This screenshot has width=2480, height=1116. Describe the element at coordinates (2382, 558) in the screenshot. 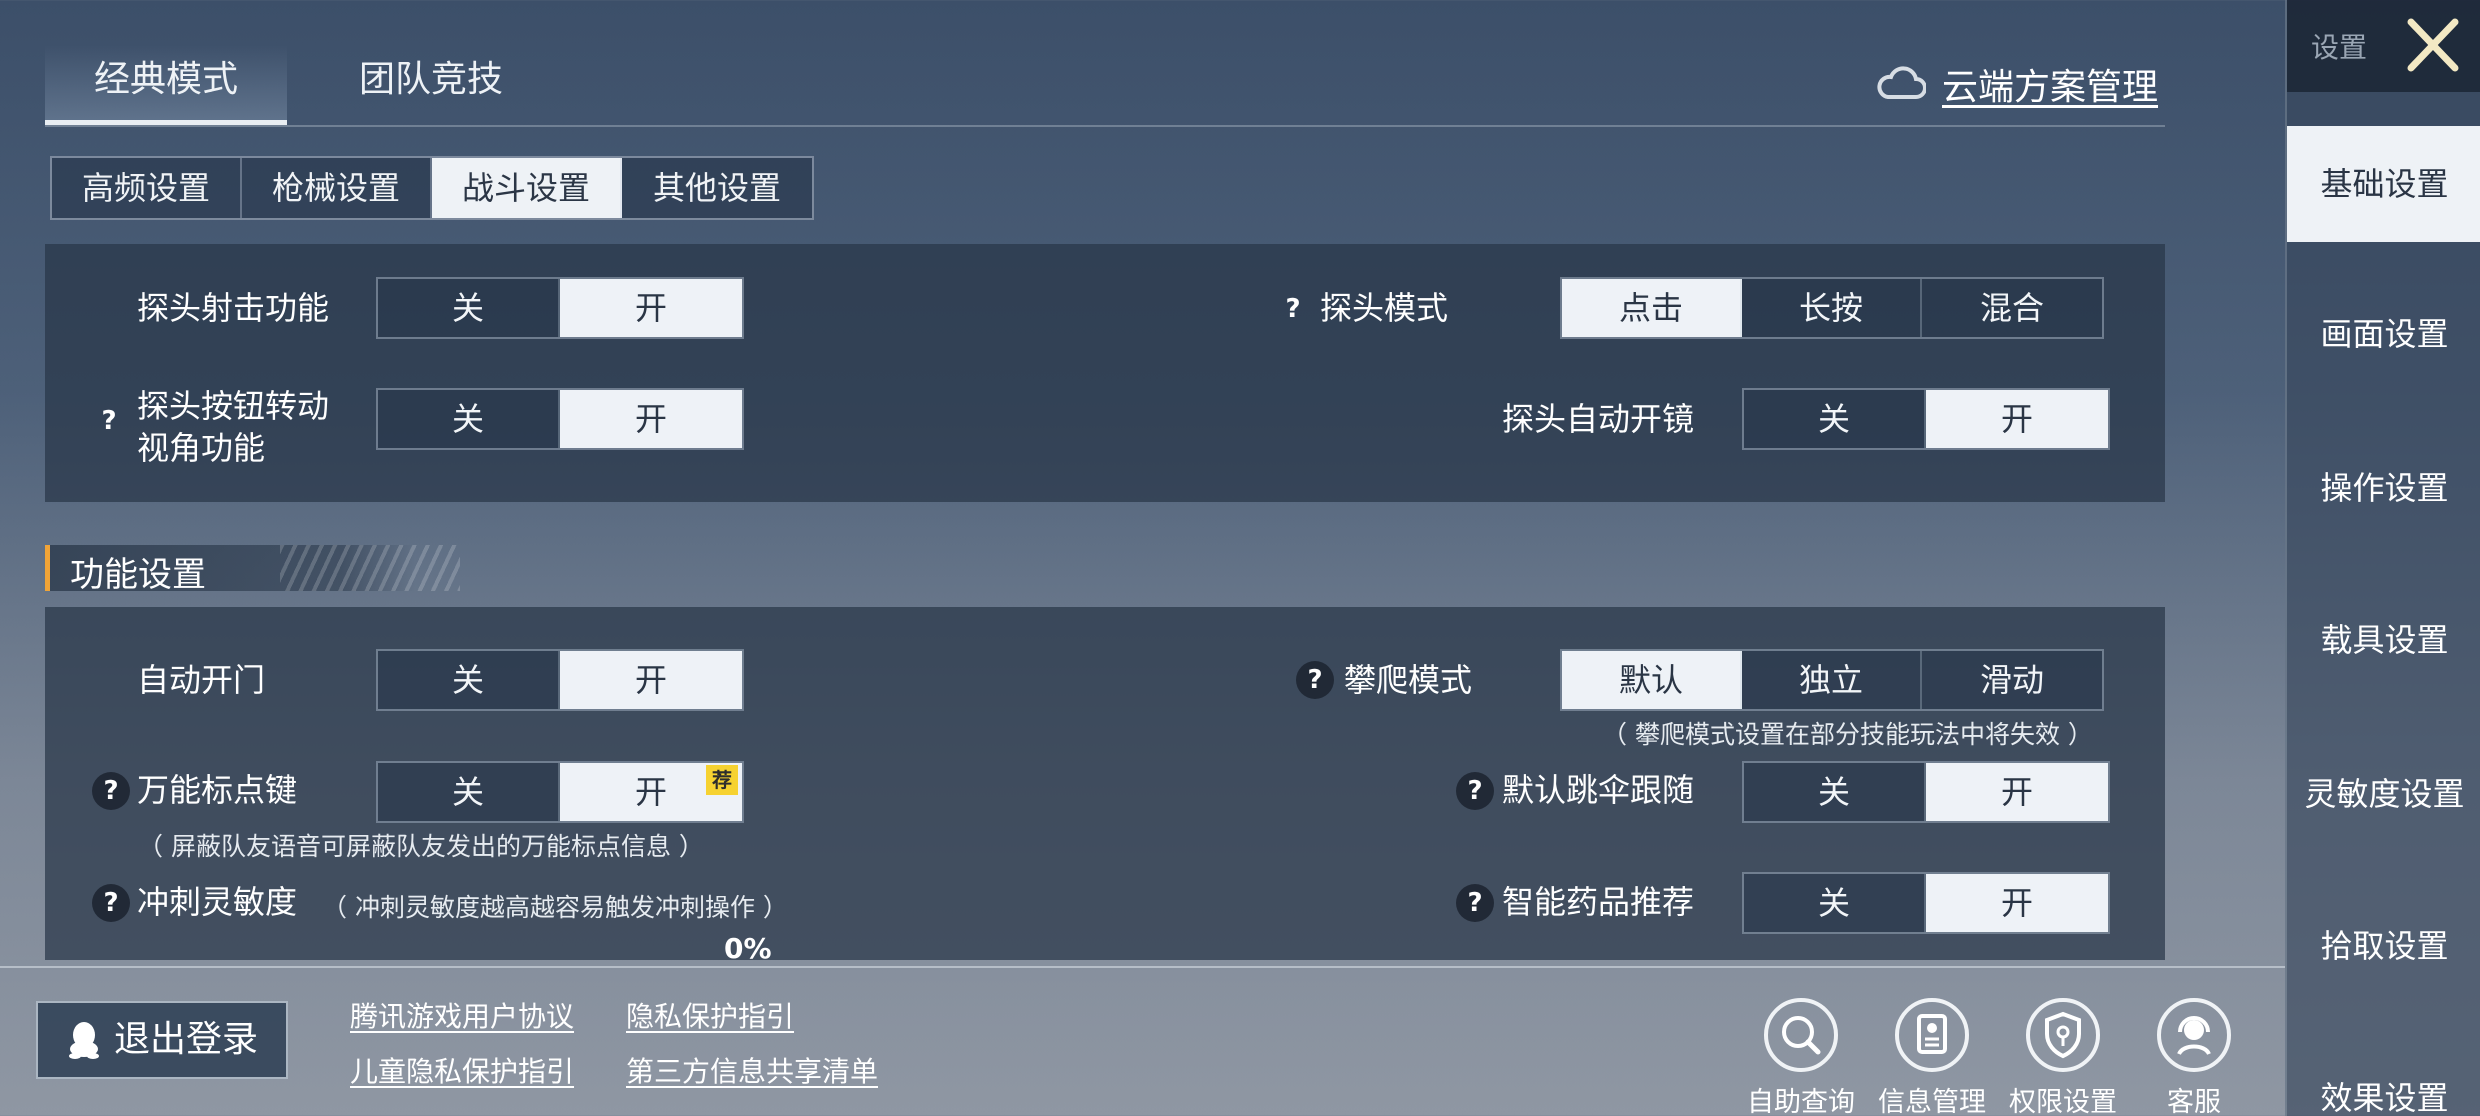

I see `settings-sidebar: 设置 基础设置 画面设置 操作设置 载具设置 灵敏度设置 拾取设置 效果设置` at that location.